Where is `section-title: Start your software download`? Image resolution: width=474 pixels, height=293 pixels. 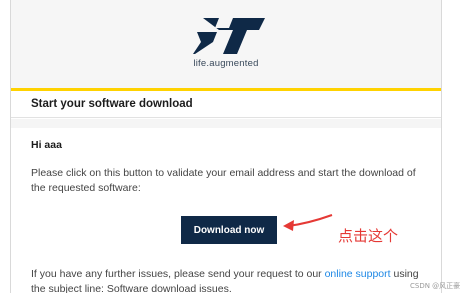
section-title: Start your software download is located at coordinates (112, 104).